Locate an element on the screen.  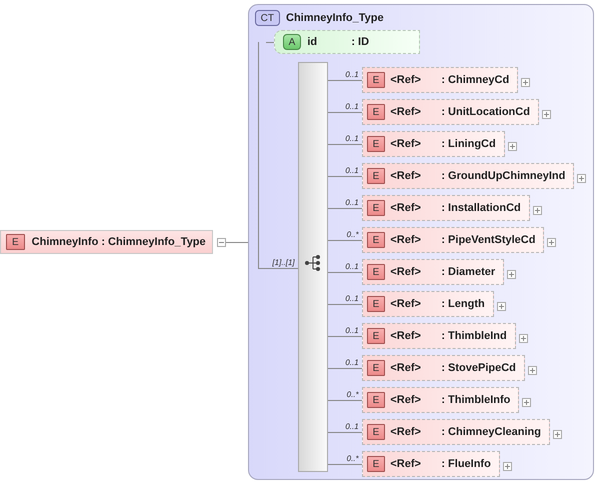
collapse-icon is located at coordinates (221, 242).